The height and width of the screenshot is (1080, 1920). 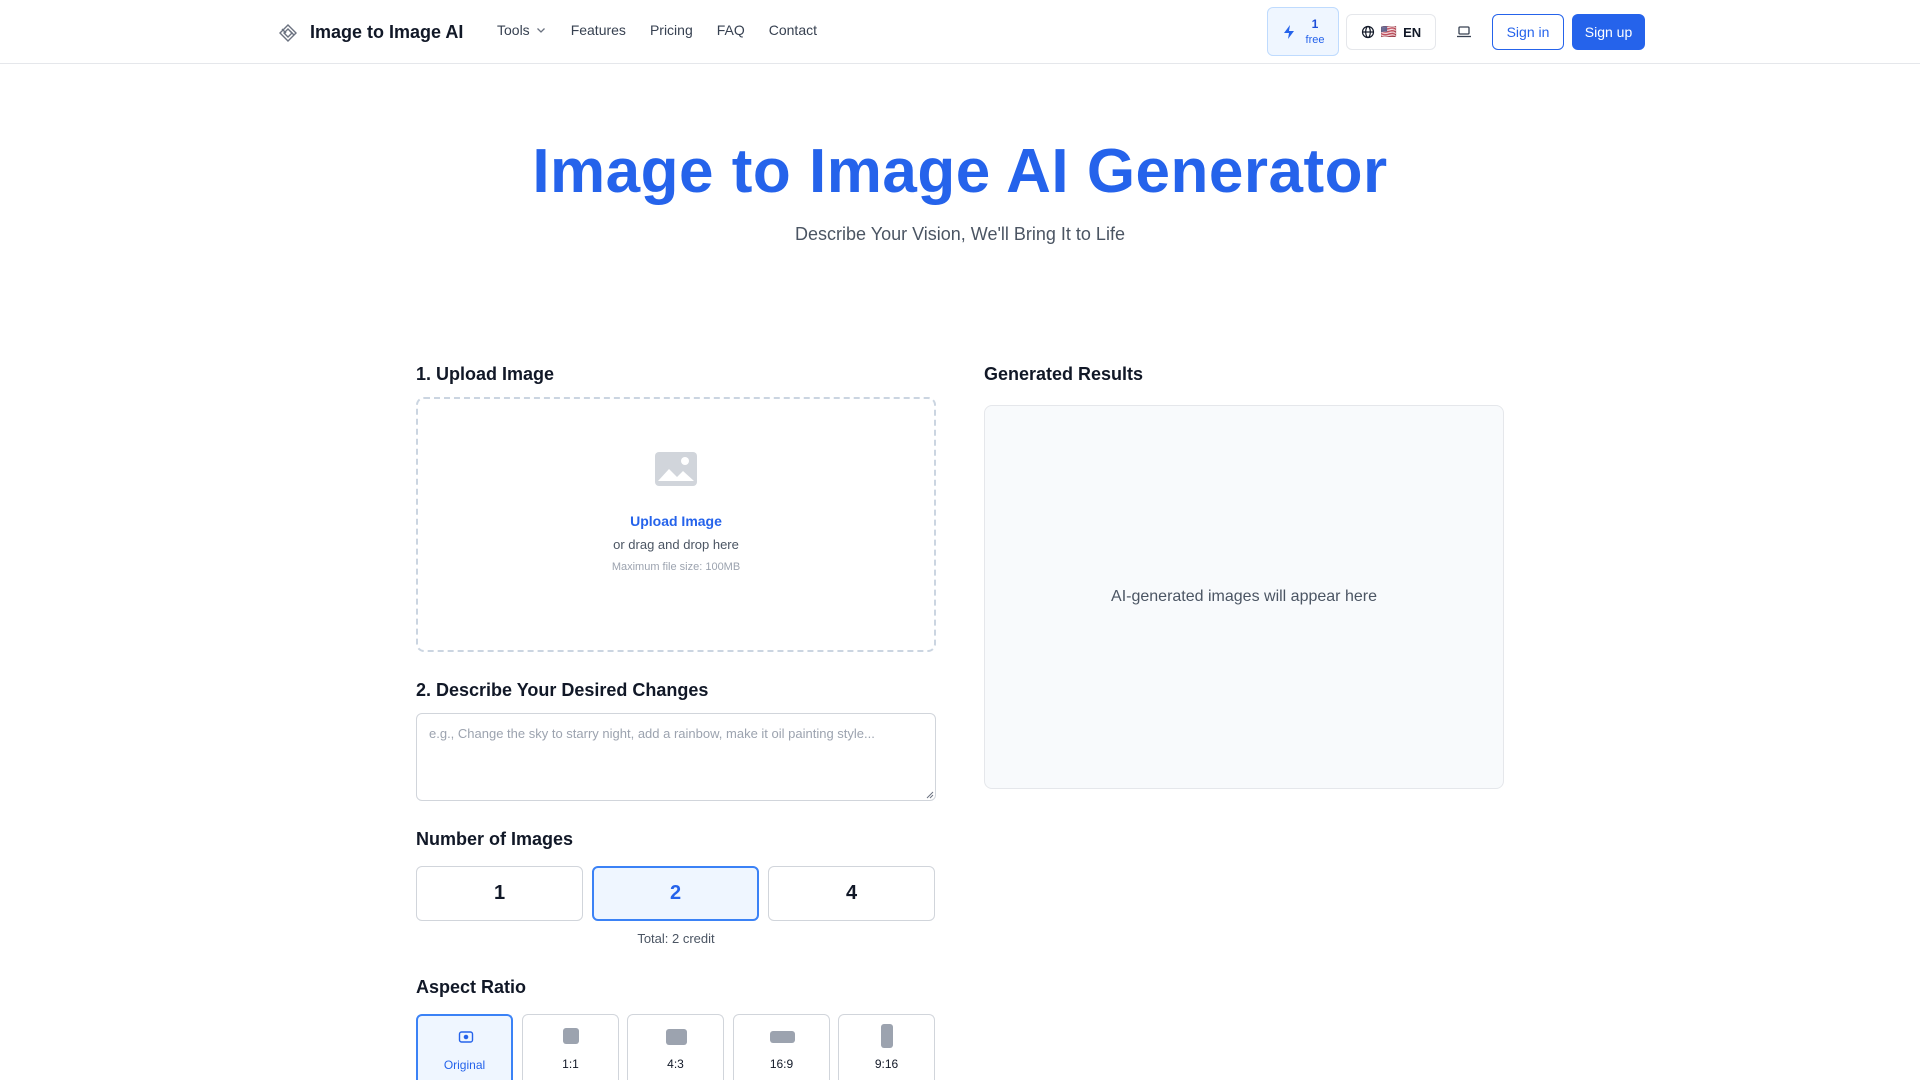 What do you see at coordinates (1064, 374) in the screenshot?
I see `generated-results-label: Generated Results` at bounding box center [1064, 374].